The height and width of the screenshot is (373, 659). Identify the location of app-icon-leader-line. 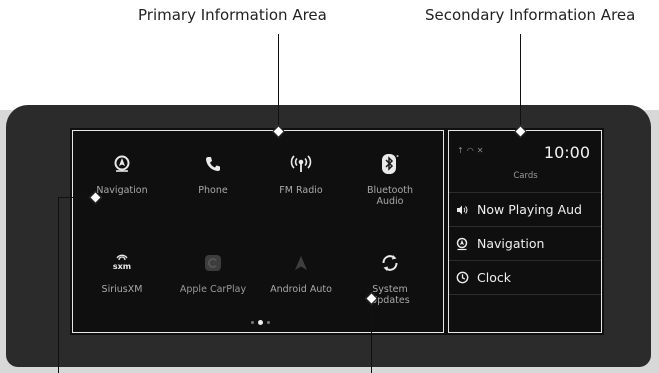
(59, 285).